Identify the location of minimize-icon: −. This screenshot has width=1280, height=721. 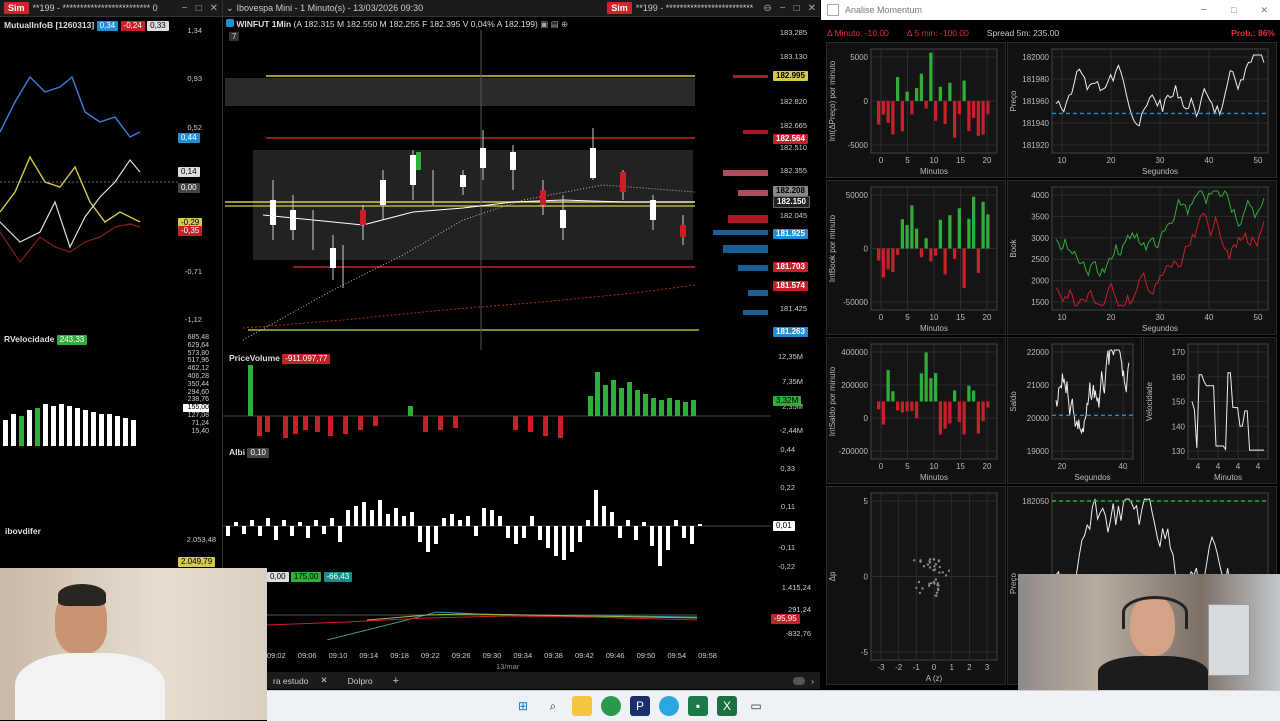
(185, 8).